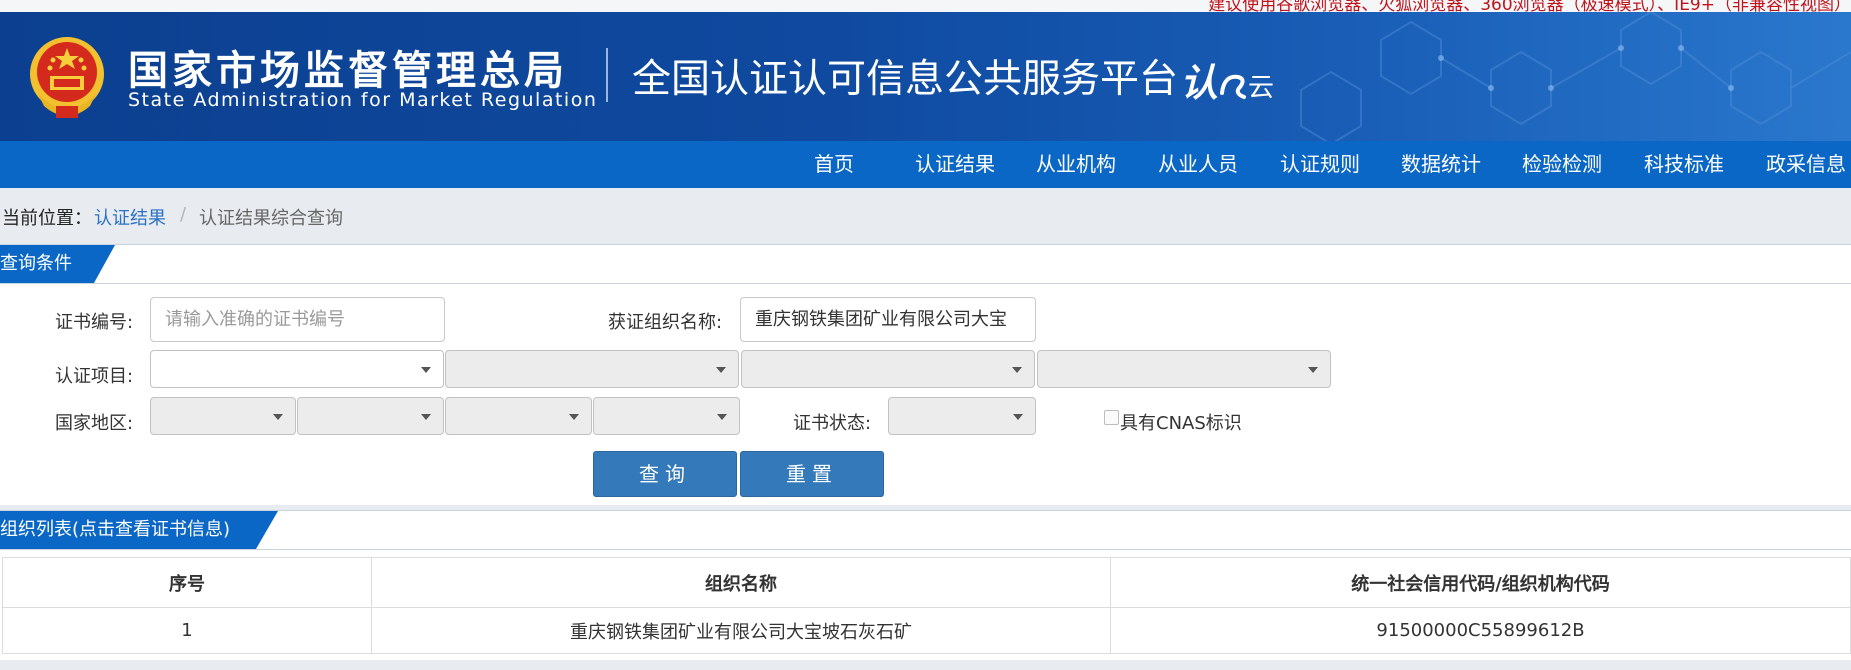 The height and width of the screenshot is (670, 1851). What do you see at coordinates (1562, 164) in the screenshot?
I see `nav-item-inspection: 检验检测` at bounding box center [1562, 164].